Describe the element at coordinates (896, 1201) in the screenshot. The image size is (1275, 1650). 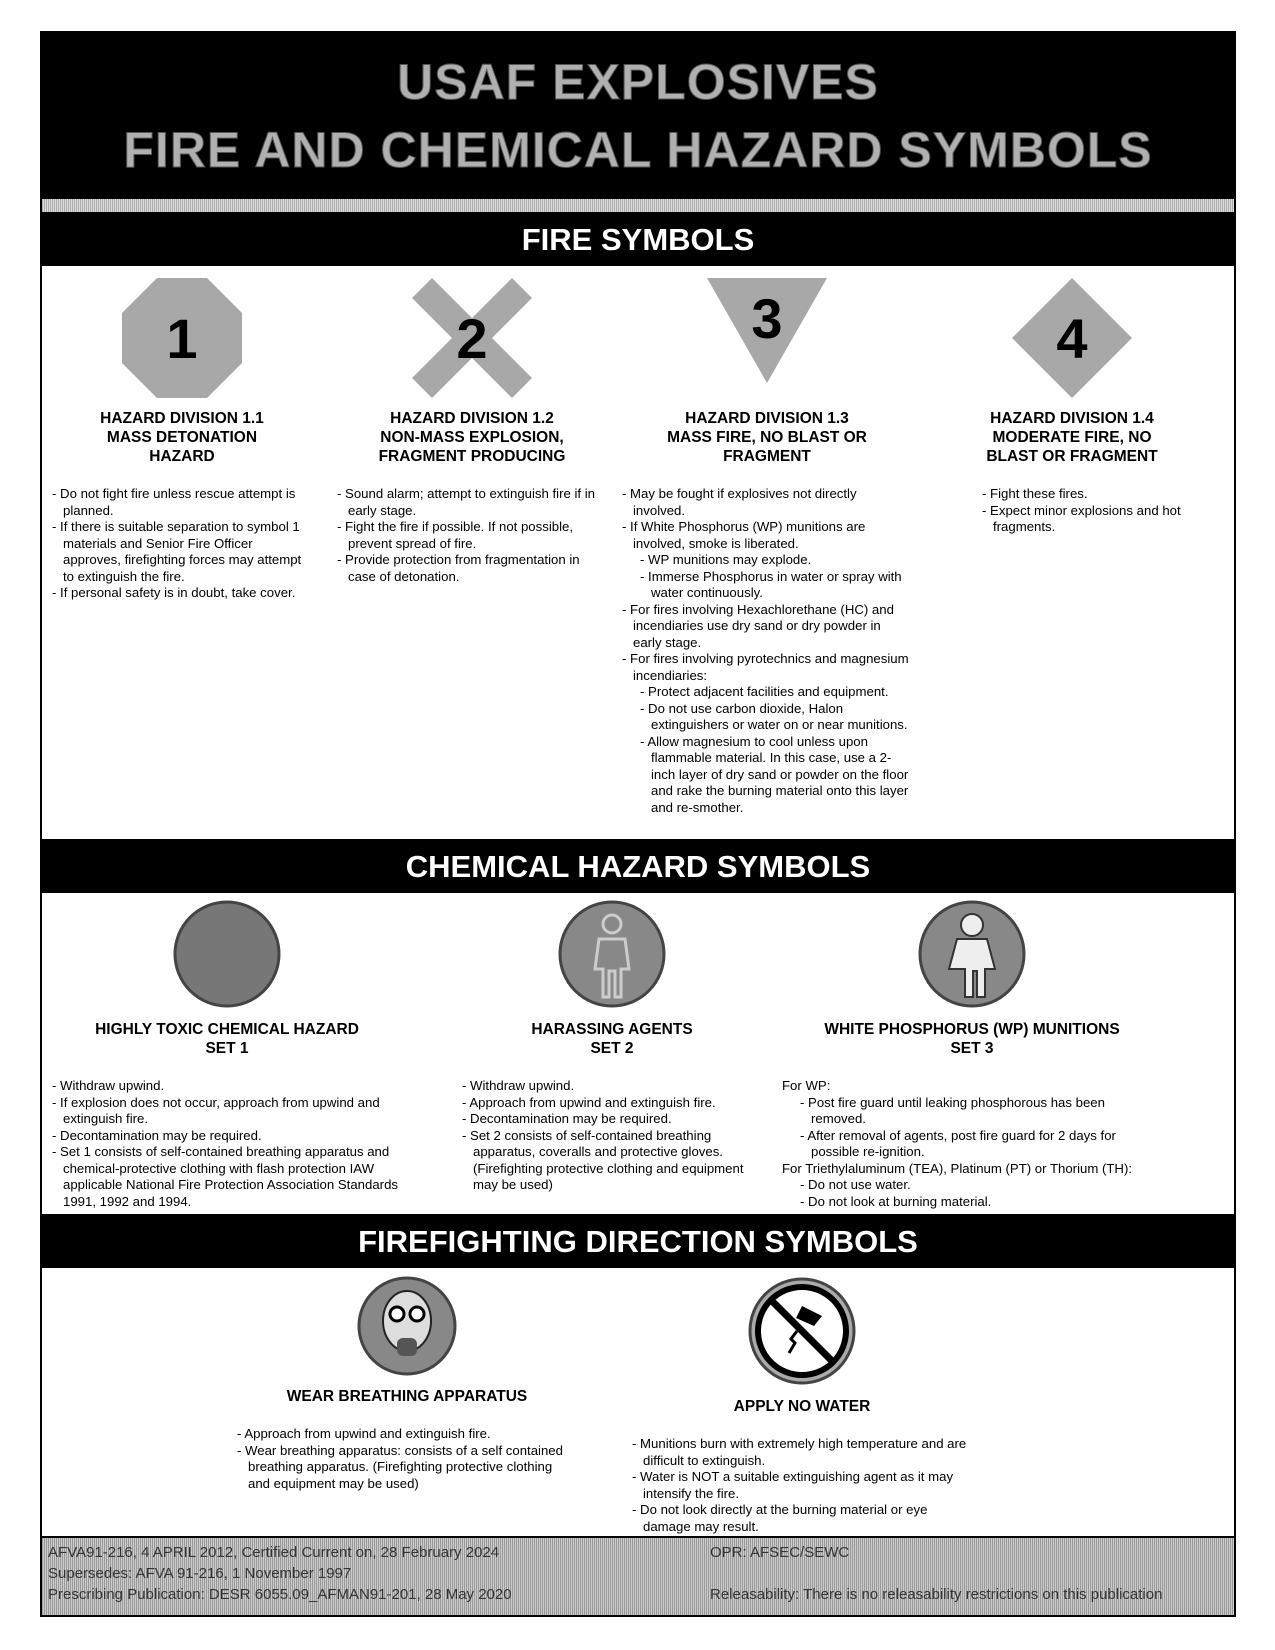
I see `instruction-item: - Do not look at burning material.` at that location.